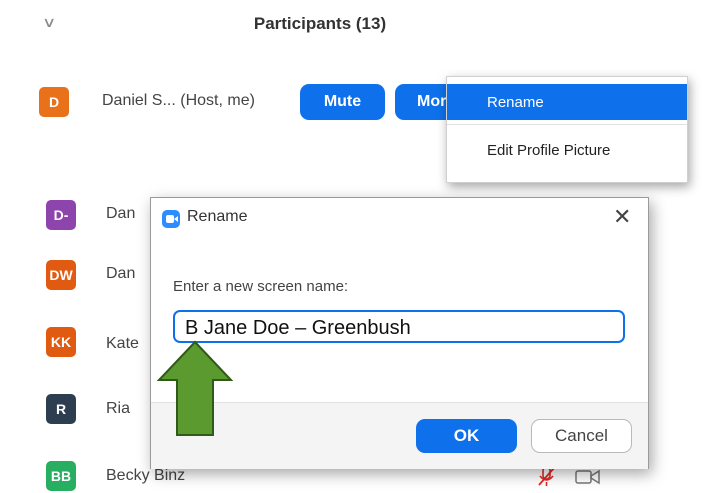  Describe the element at coordinates (178, 100) in the screenshot. I see `participant-name-host: Daniel S... (Host, me)` at that location.